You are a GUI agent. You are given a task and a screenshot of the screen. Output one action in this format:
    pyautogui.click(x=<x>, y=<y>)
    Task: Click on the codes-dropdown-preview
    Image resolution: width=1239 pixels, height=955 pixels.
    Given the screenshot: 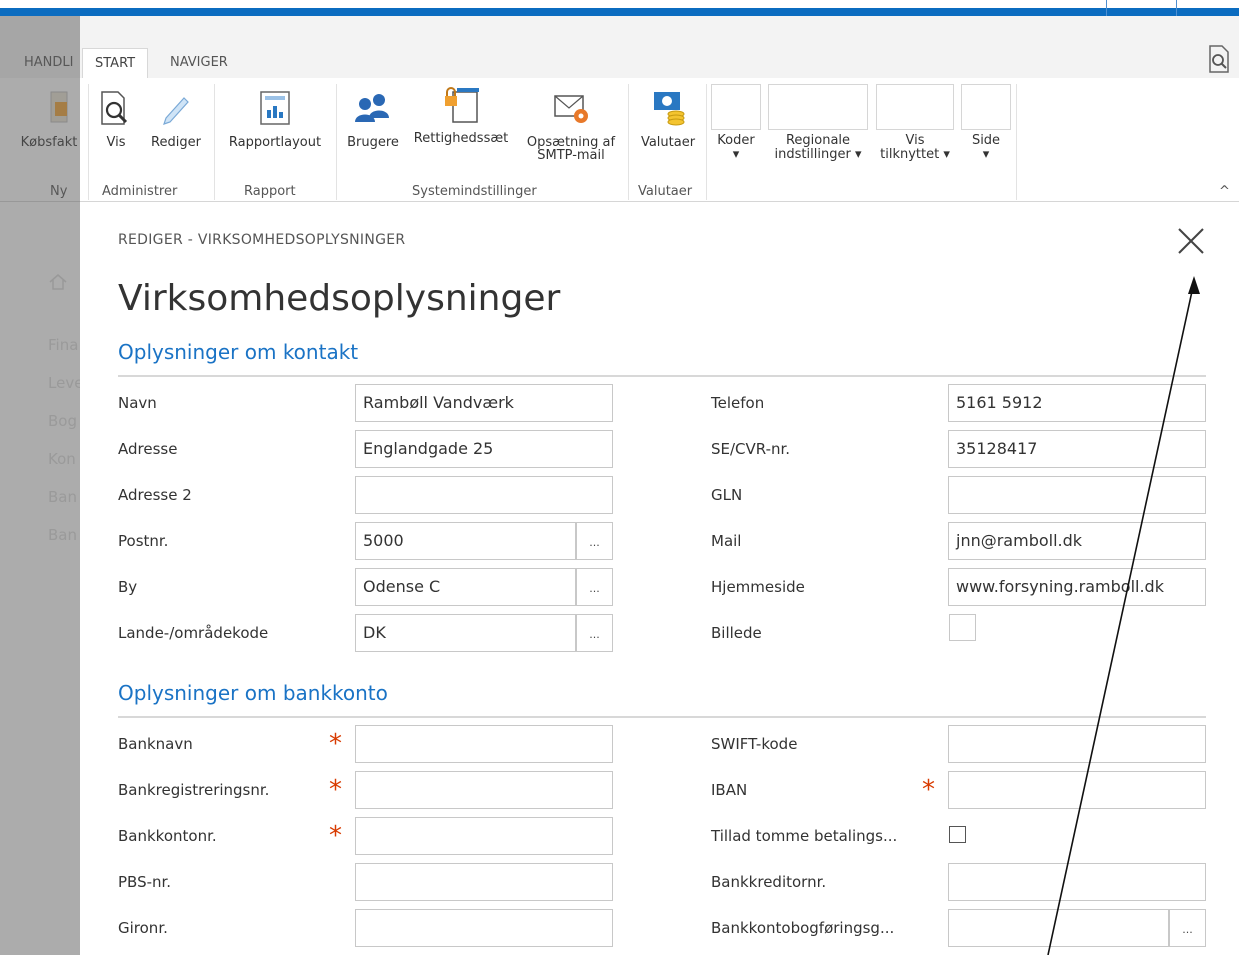 What is the action you would take?
    pyautogui.click(x=736, y=107)
    